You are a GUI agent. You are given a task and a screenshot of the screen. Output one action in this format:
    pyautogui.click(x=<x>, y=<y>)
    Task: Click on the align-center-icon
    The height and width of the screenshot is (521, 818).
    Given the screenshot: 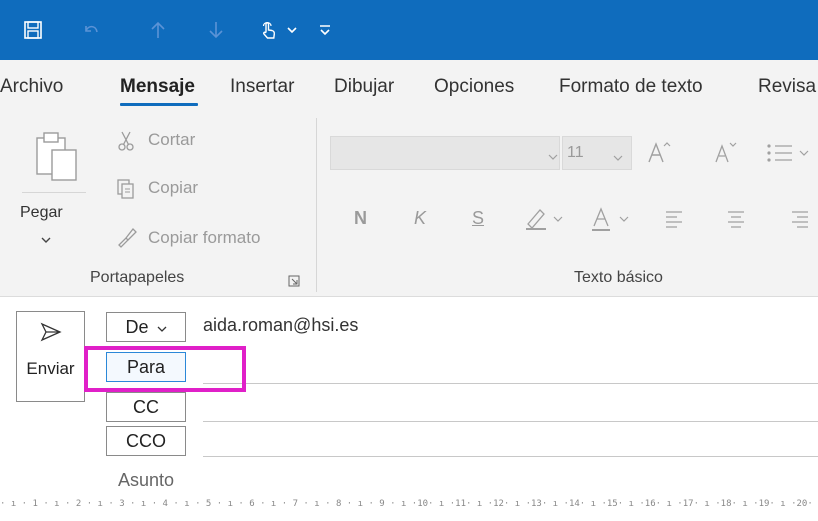 What is the action you would take?
    pyautogui.click(x=736, y=221)
    